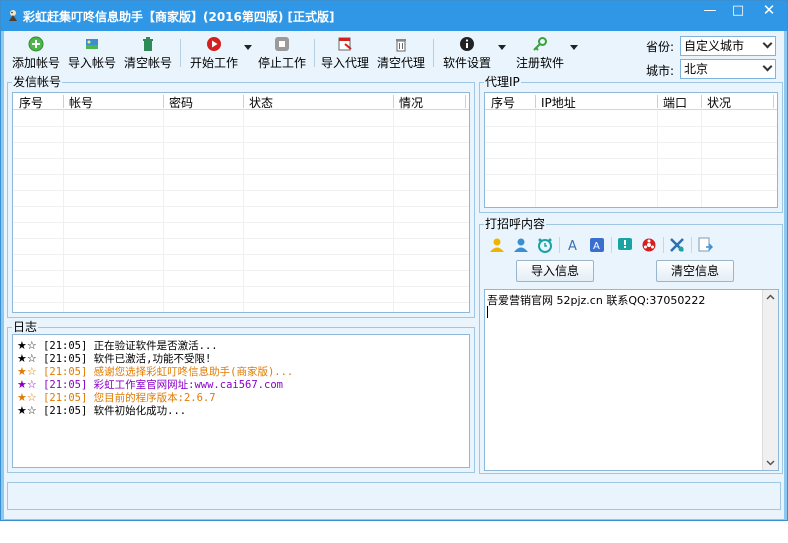 This screenshot has height=543, width=788. Describe the element at coordinates (767, 66) in the screenshot. I see `chevron-down-icon` at that location.